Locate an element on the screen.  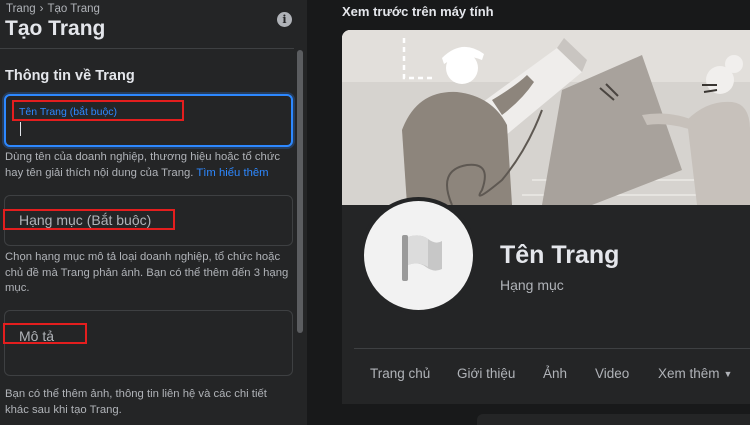
tab-home: Trang chủ is located at coordinates (400, 373).